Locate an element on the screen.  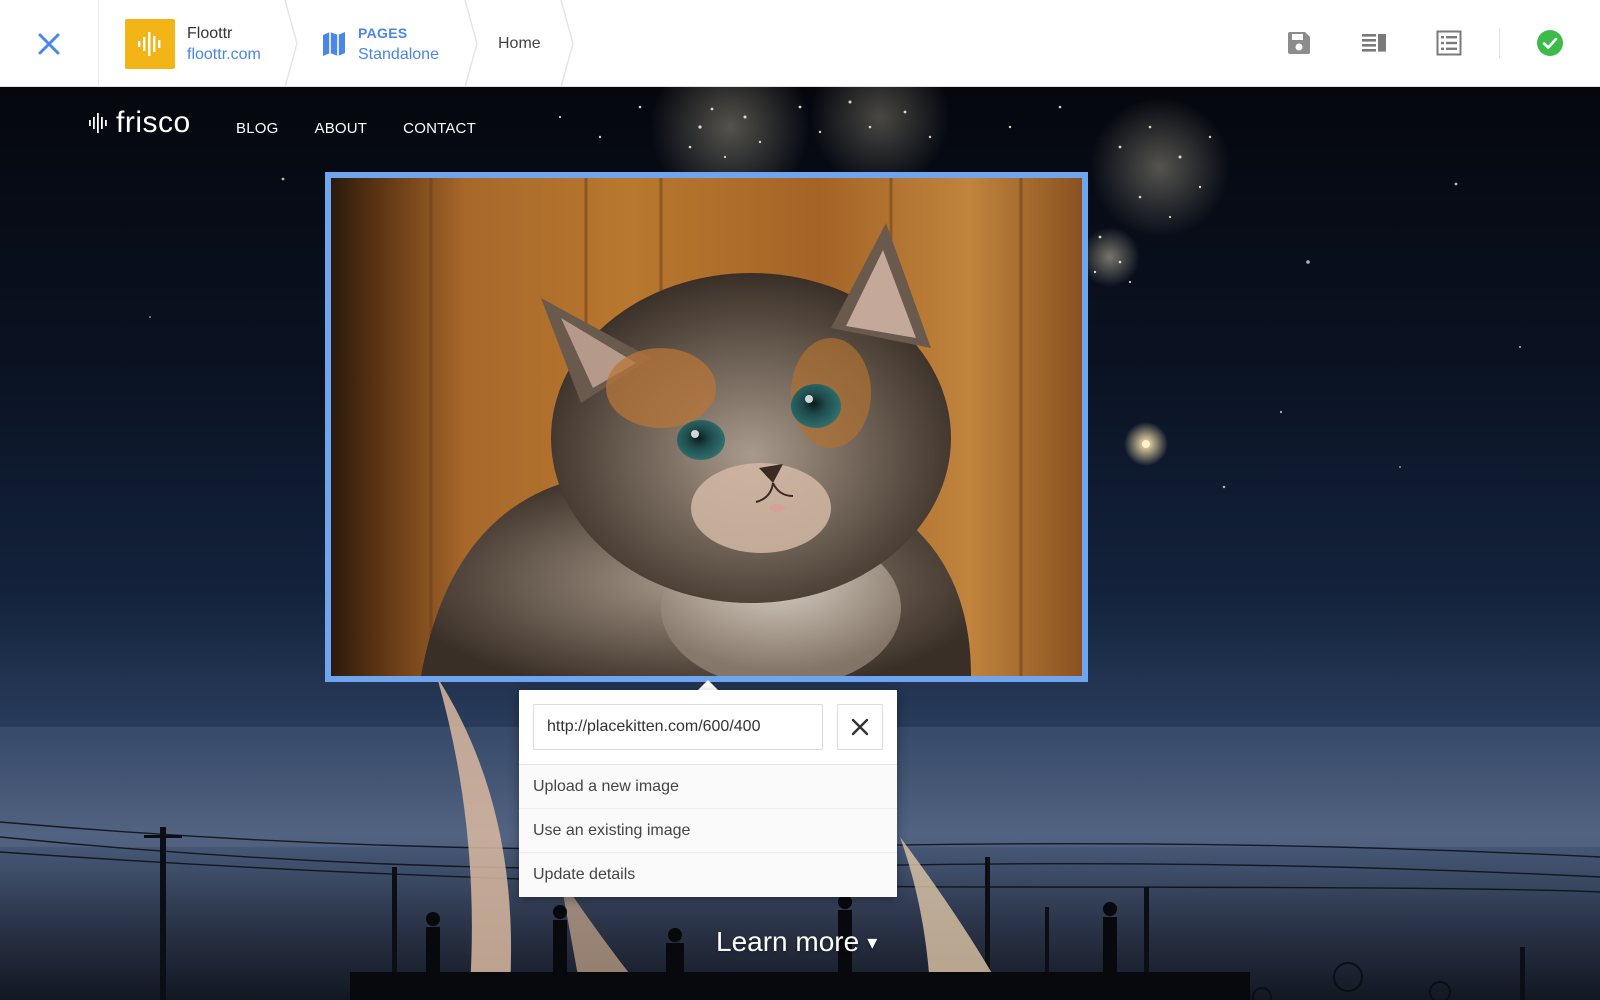
save-button is located at coordinates (1299, 43).